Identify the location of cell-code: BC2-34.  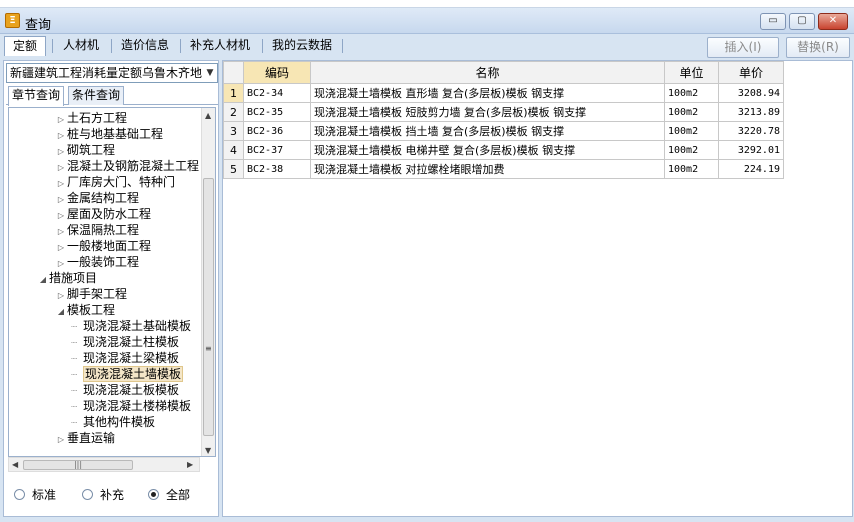
(277, 93).